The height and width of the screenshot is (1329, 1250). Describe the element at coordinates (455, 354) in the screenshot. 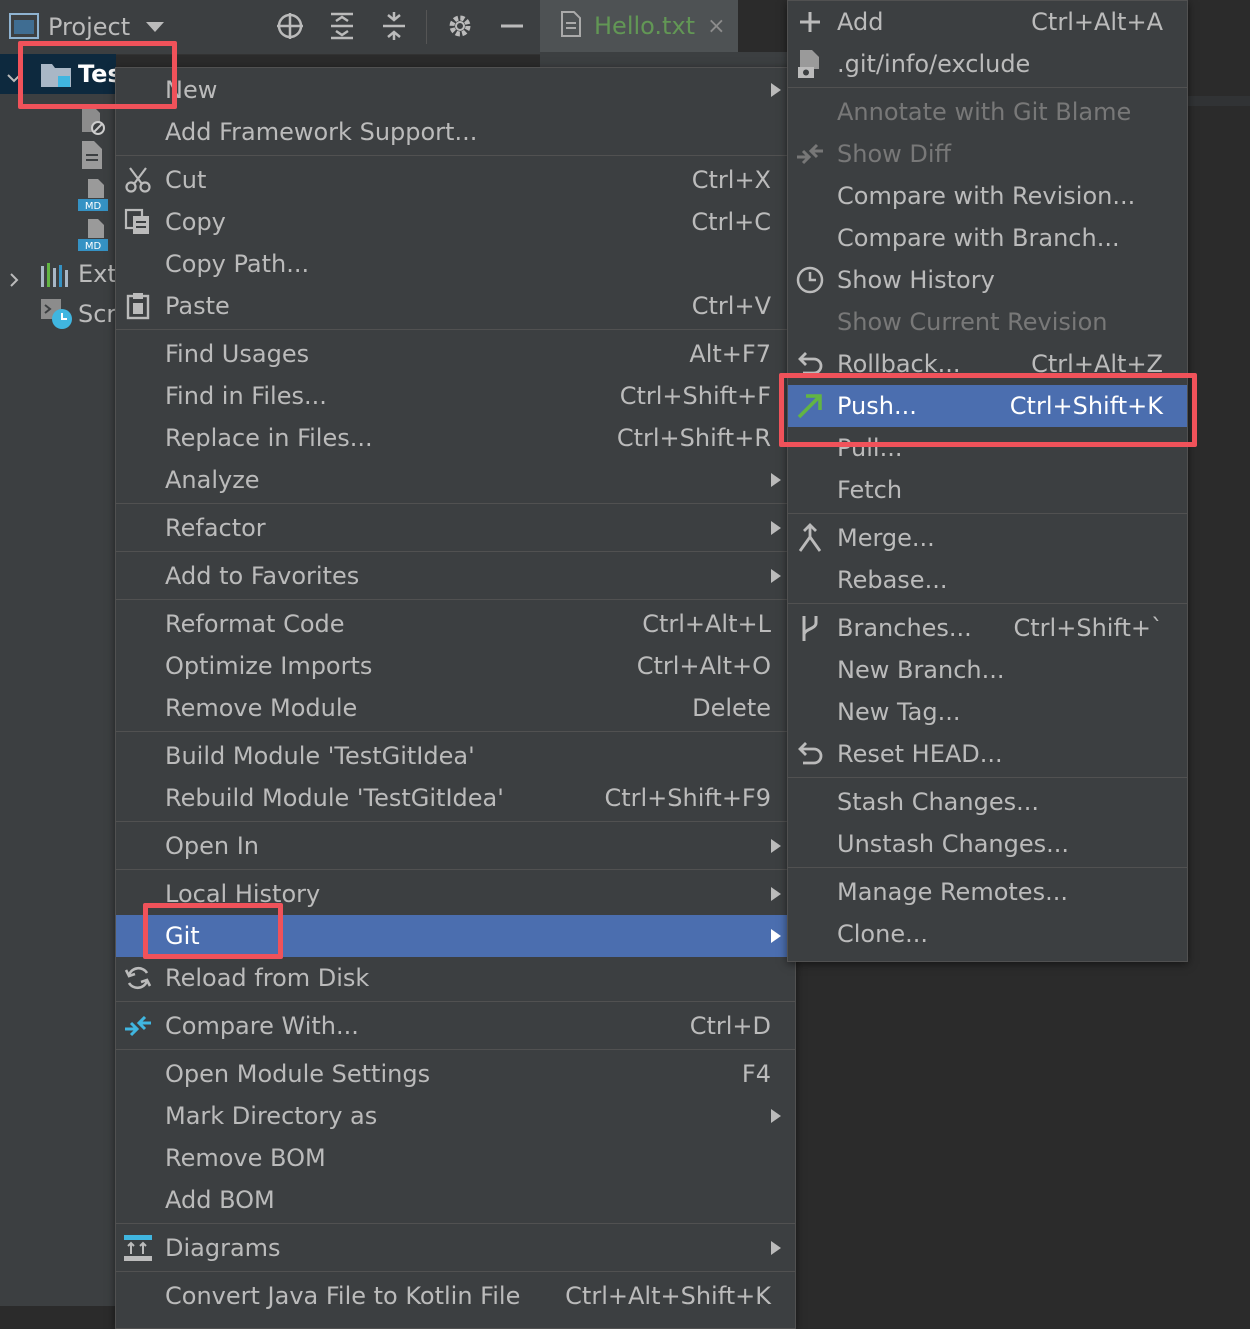

I see `context-menu-item-find-usages: Find Usages Alt+F7` at that location.